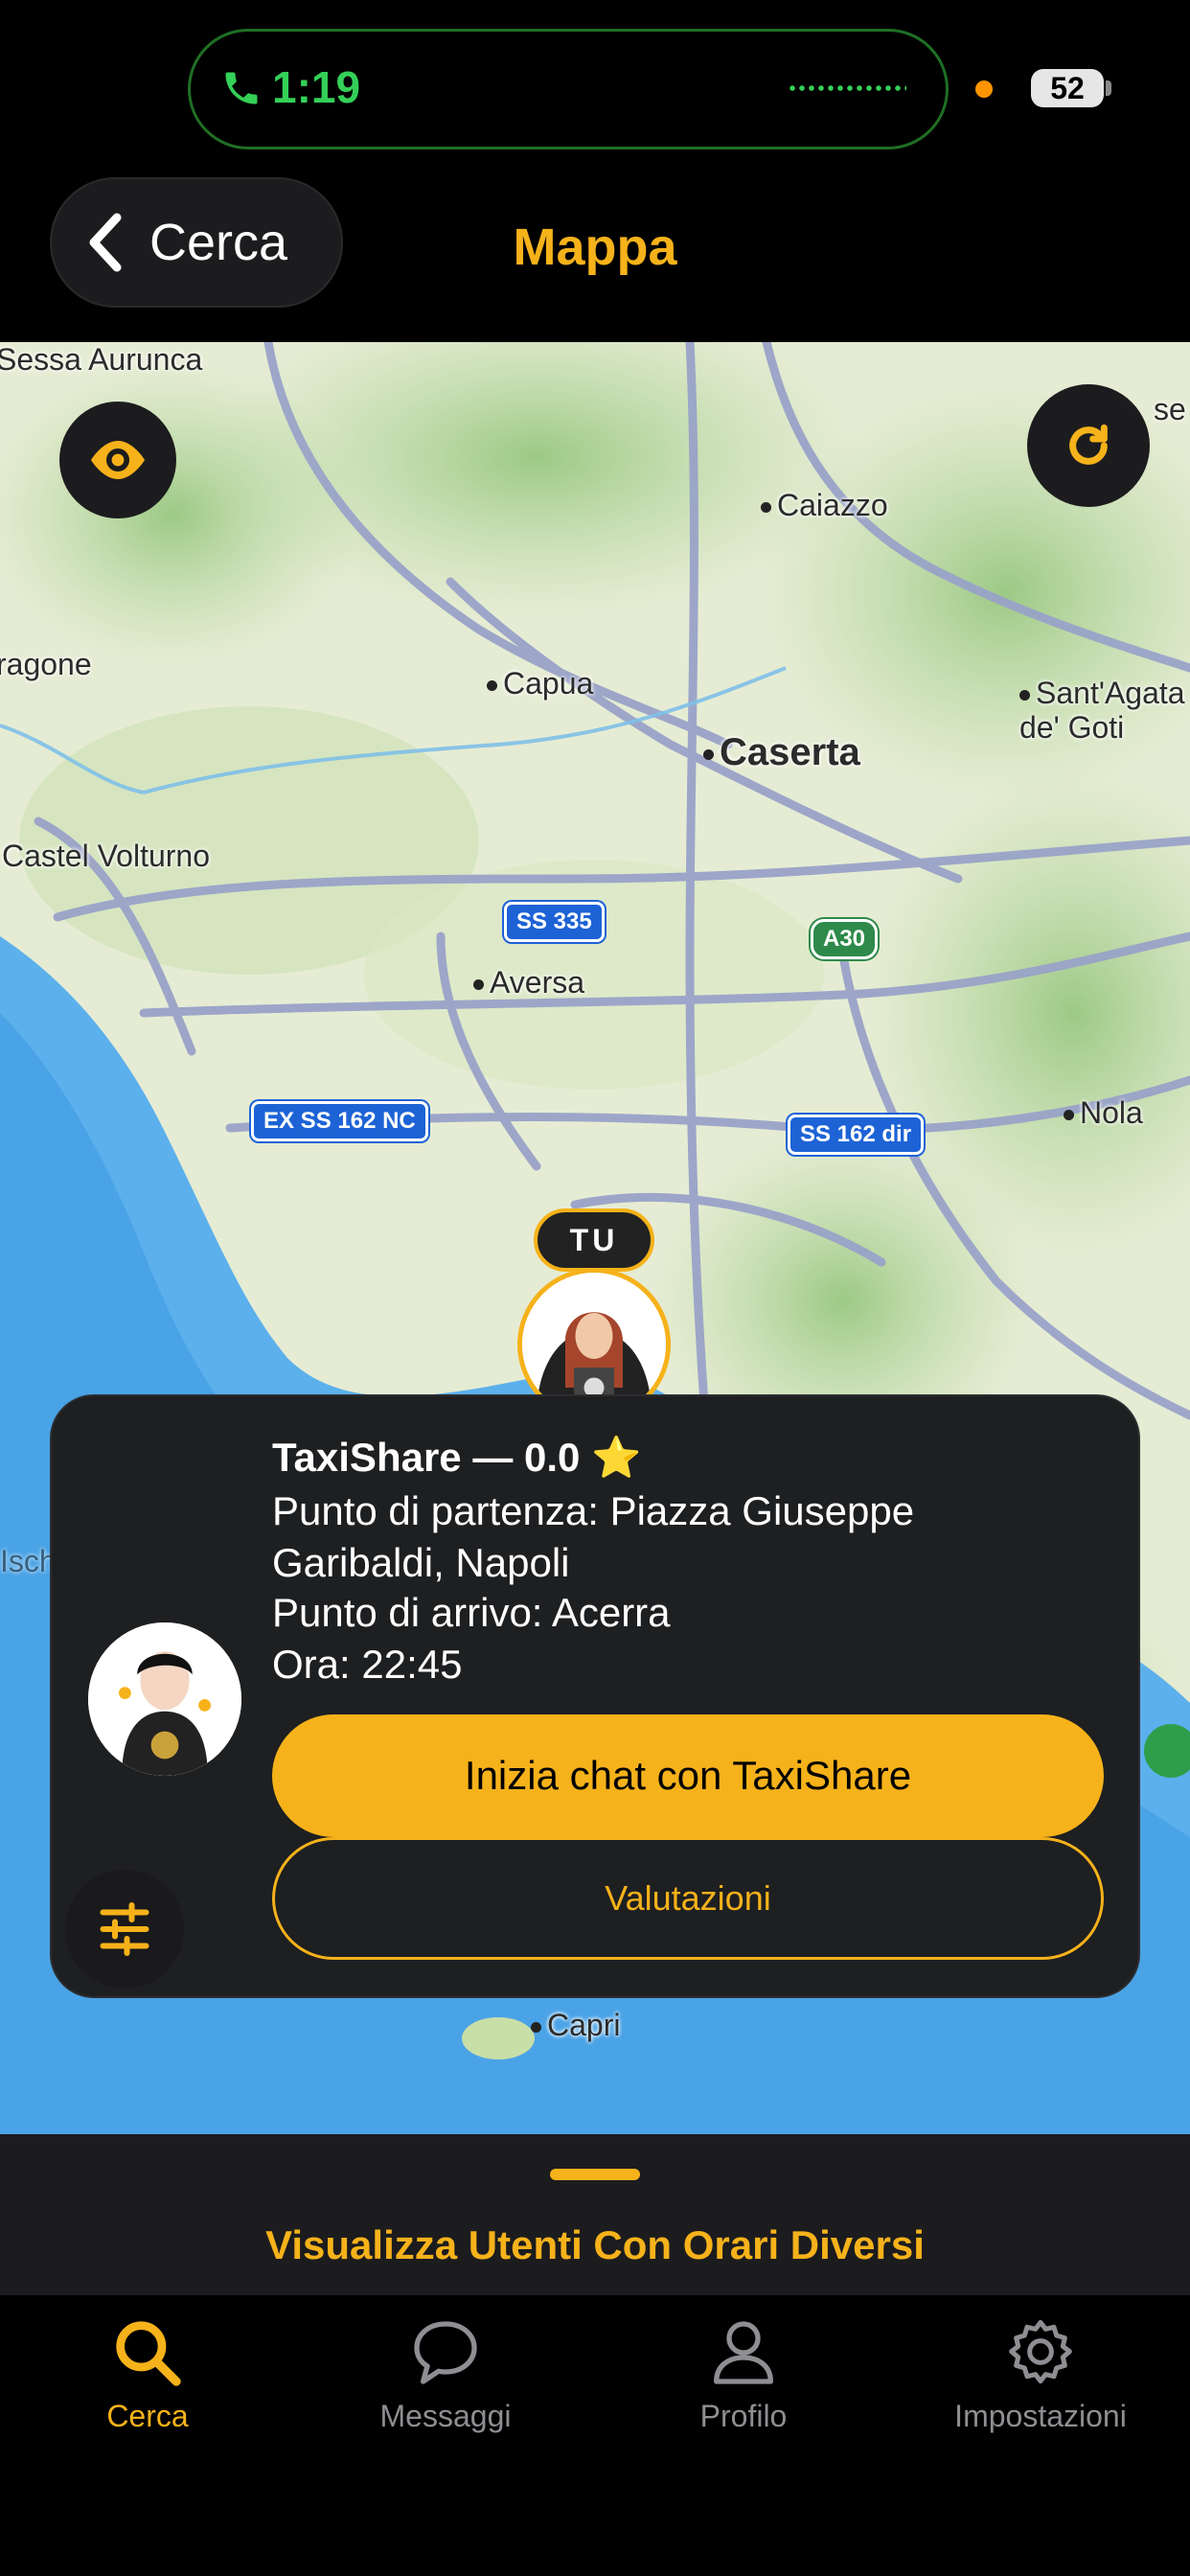  What do you see at coordinates (340, 1121) in the screenshot?
I see `road-shield: EX SS 162 NC` at bounding box center [340, 1121].